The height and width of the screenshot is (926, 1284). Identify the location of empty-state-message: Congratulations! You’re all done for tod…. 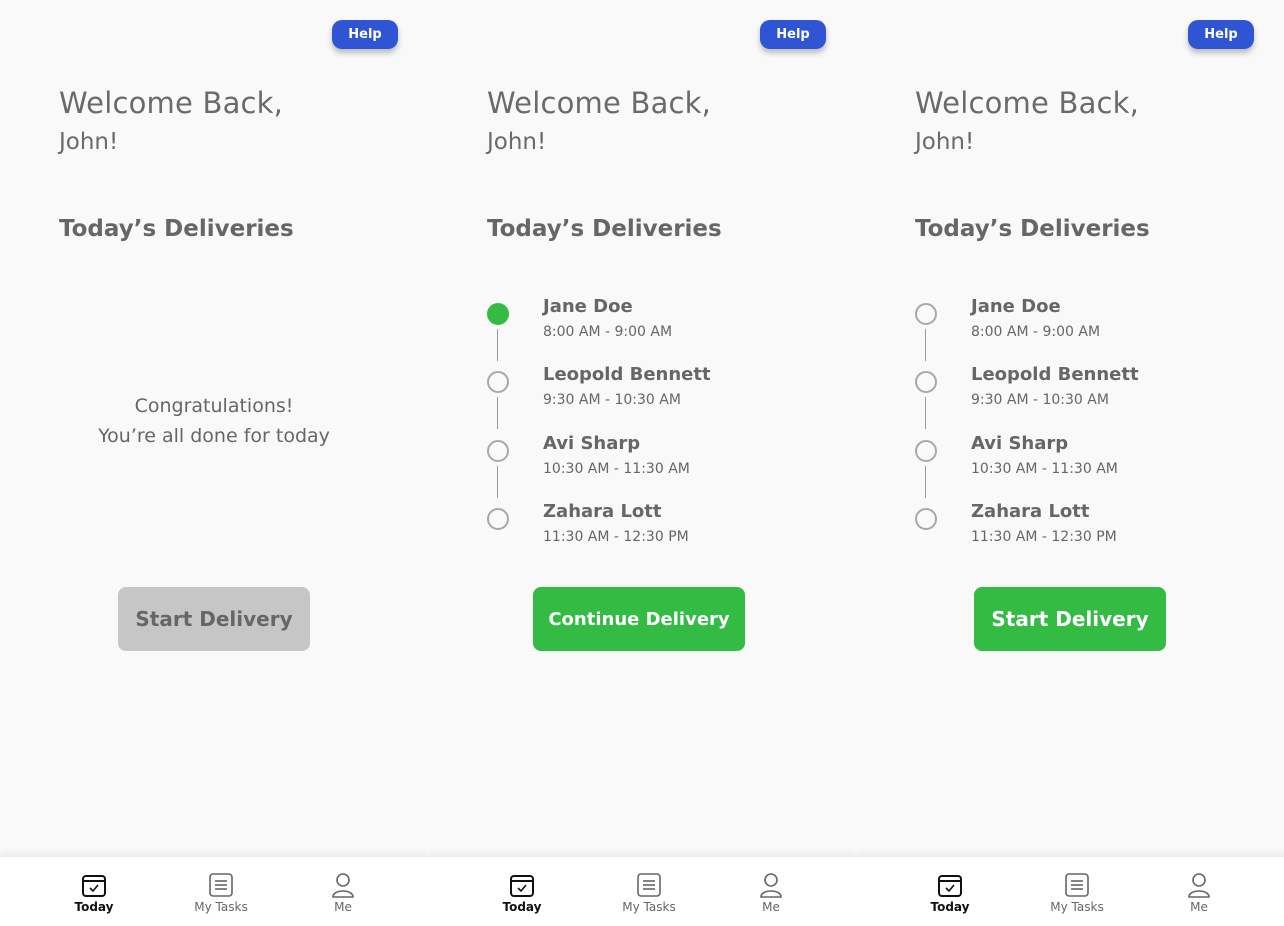
(214, 421).